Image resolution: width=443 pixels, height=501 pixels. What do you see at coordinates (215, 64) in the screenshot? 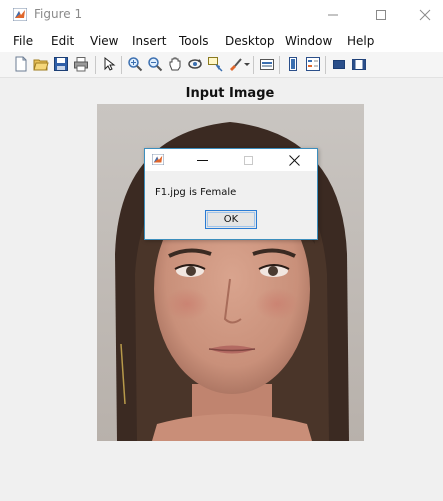
I see `data-cursor-icon` at bounding box center [215, 64].